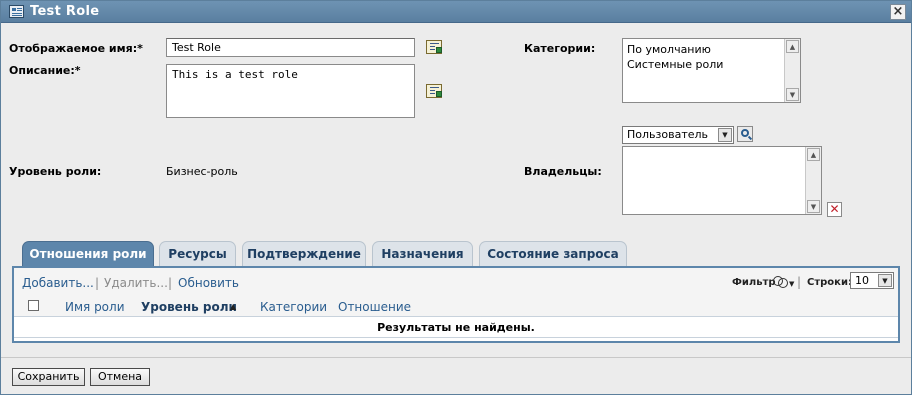 This screenshot has width=912, height=395. Describe the element at coordinates (233, 306) in the screenshot. I see `sort-ascending-icon: ▲` at that location.